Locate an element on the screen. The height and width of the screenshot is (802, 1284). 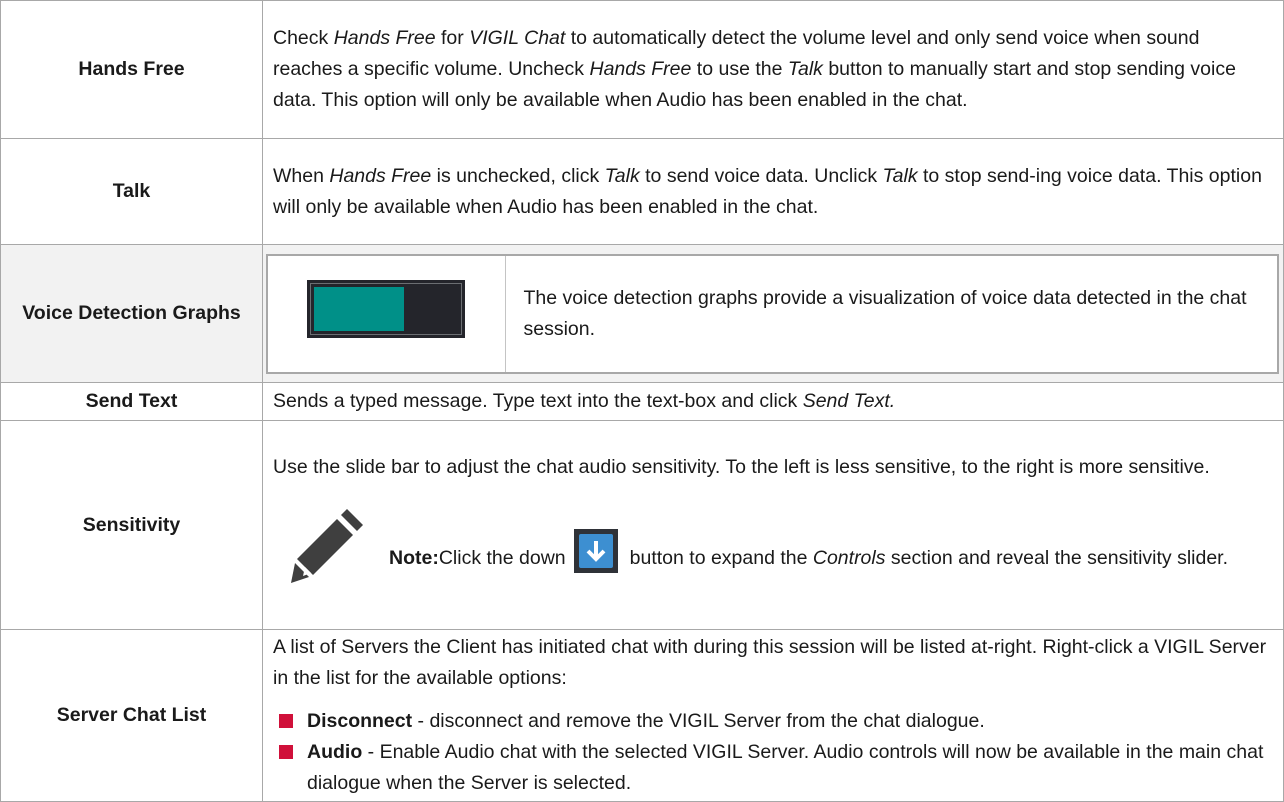
note-label: Note: is located at coordinates (414, 557).